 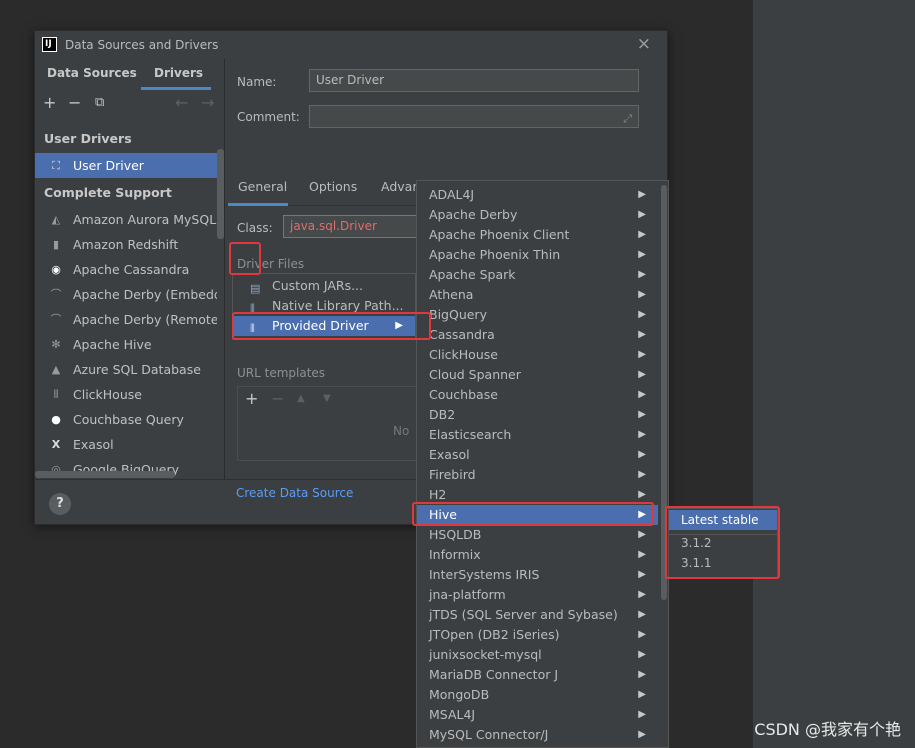 I want to click on forward-button: →, so click(x=207, y=102).